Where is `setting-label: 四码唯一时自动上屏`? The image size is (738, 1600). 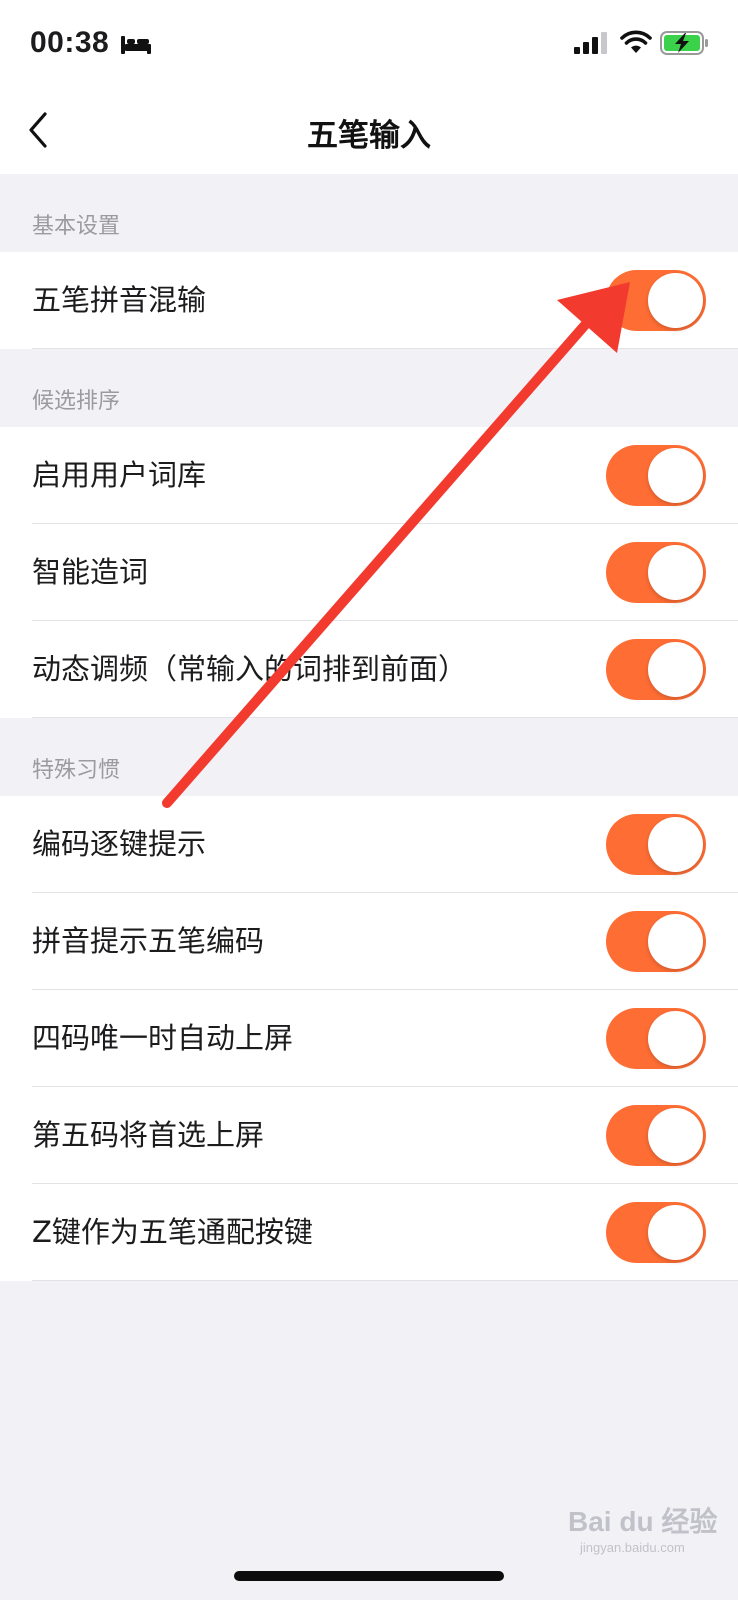 setting-label: 四码唯一时自动上屏 is located at coordinates (163, 1038).